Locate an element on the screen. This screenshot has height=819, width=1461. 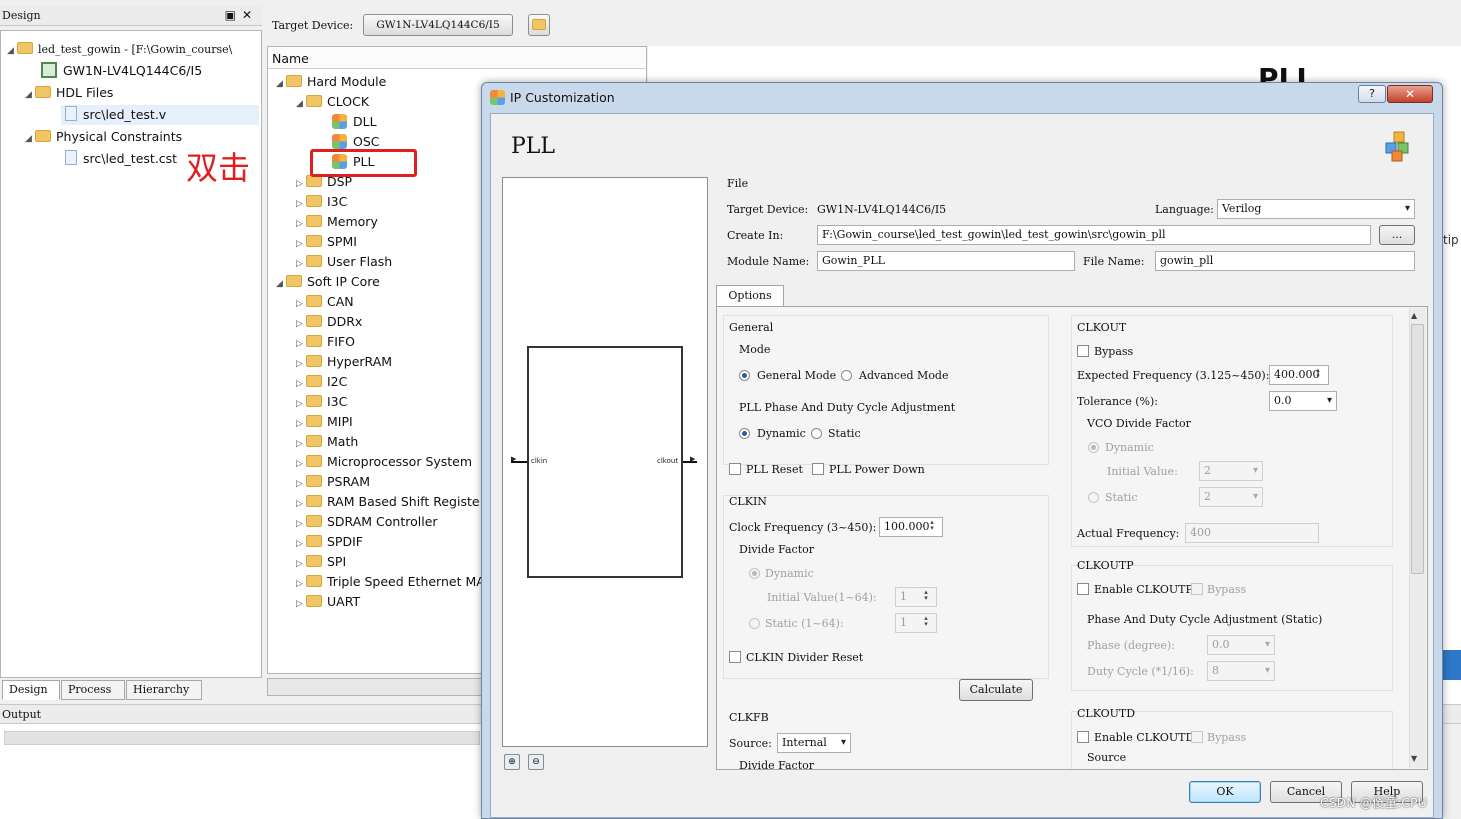
clkout-bypass-checkbox is located at coordinates (1083, 351).